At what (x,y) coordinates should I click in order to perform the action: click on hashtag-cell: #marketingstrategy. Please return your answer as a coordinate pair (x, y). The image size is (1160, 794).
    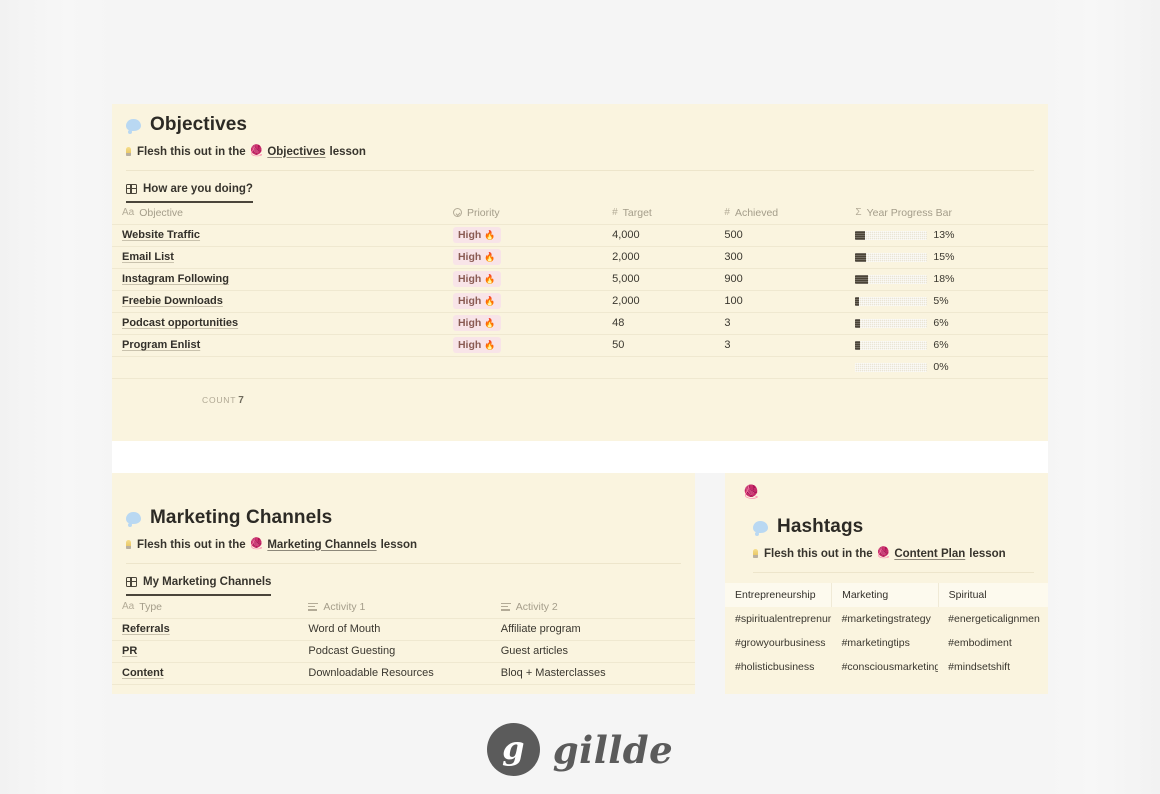
    Looking at the image, I should click on (885, 619).